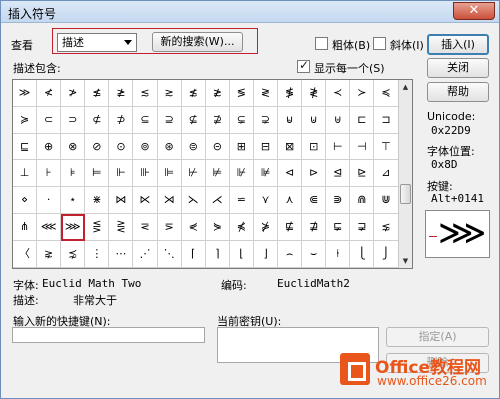 The height and width of the screenshot is (399, 500). What do you see at coordinates (49, 254) in the screenshot?
I see `symbol-cell: ⋧` at bounding box center [49, 254].